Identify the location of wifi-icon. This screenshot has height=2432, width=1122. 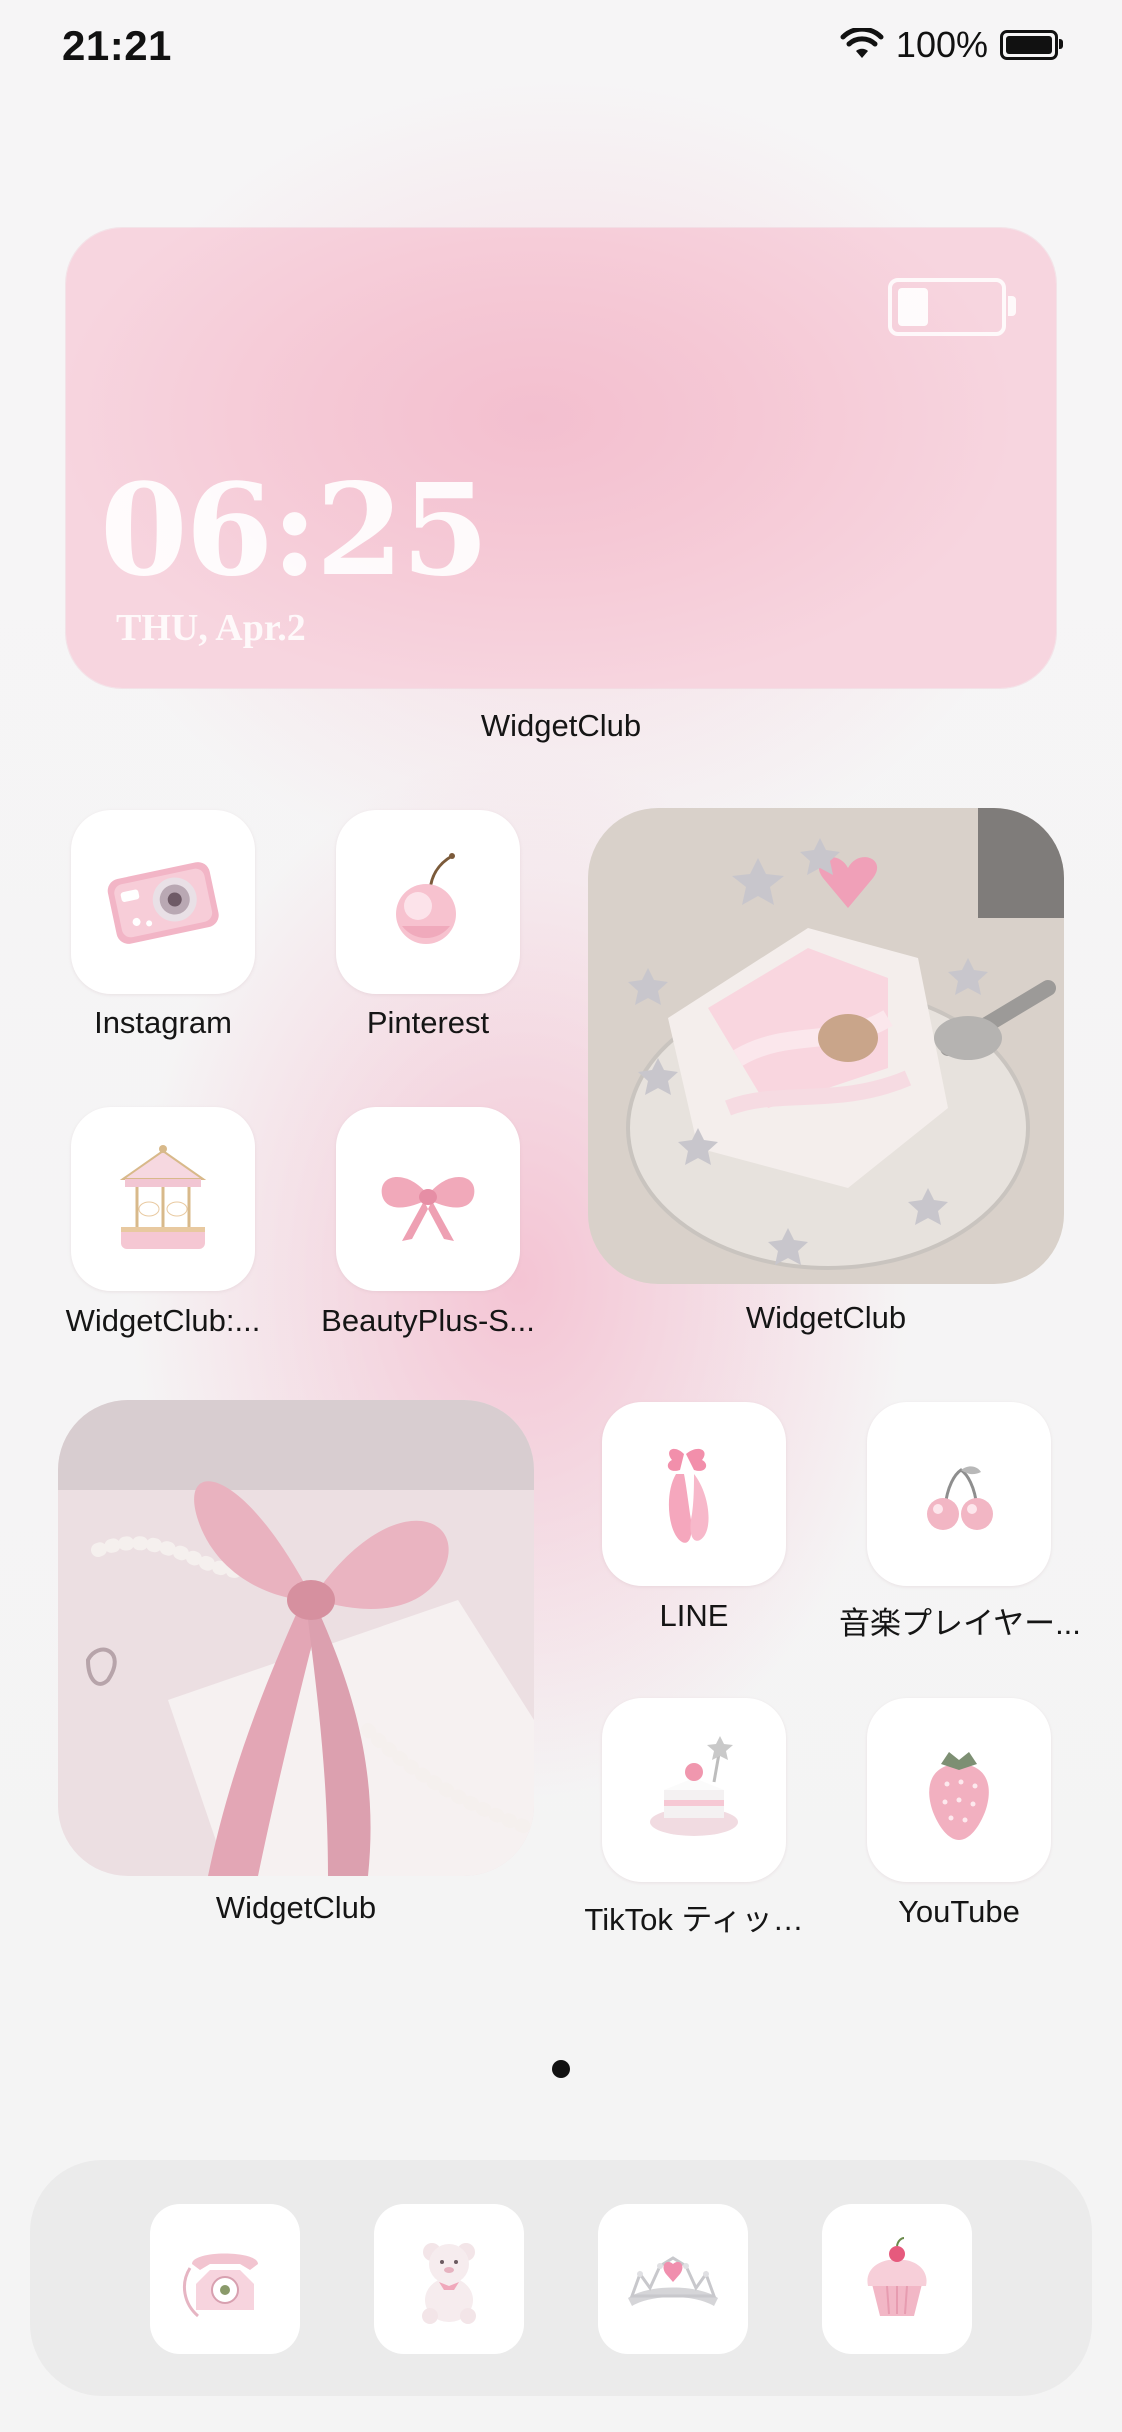
(862, 43).